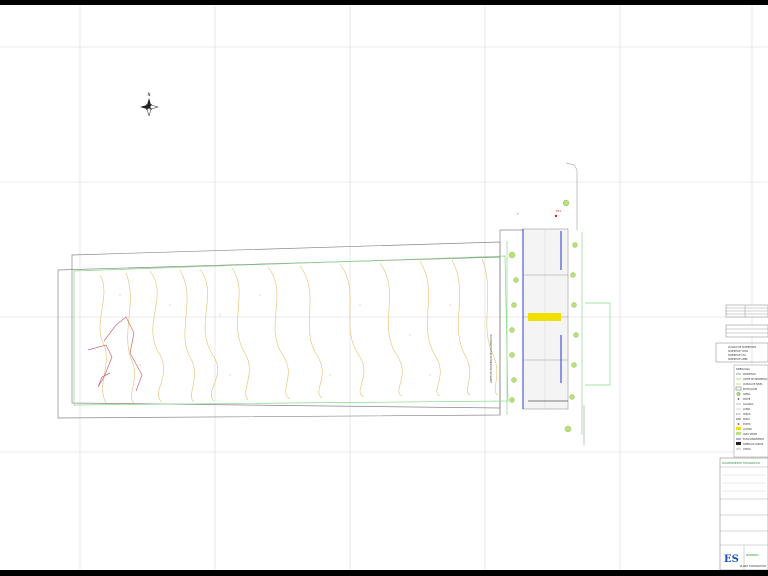 This screenshot has height=576, width=768. What do you see at coordinates (750, 389) in the screenshot?
I see `legend-item: EDIFICACION` at bounding box center [750, 389].